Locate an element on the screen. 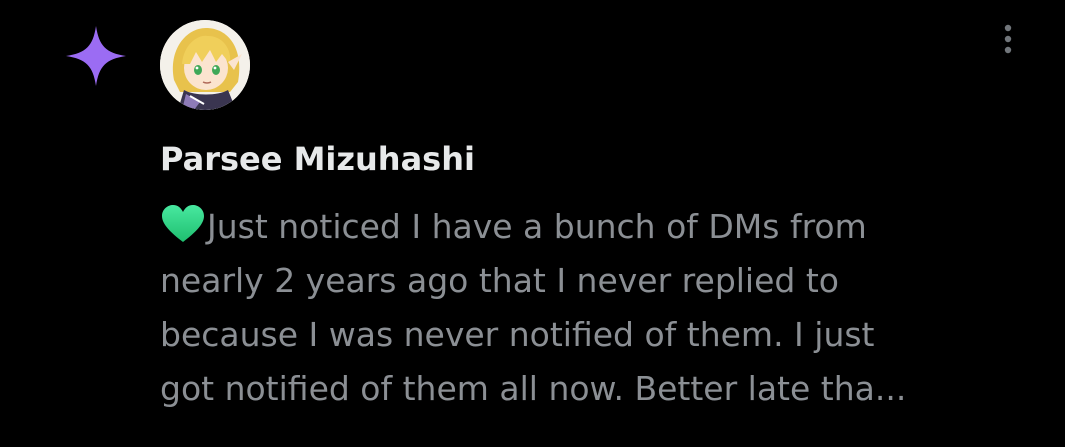 This screenshot has width=1065, height=447. post-text-line: Just noticed I have a bunch of DMs from is located at coordinates (600, 227).